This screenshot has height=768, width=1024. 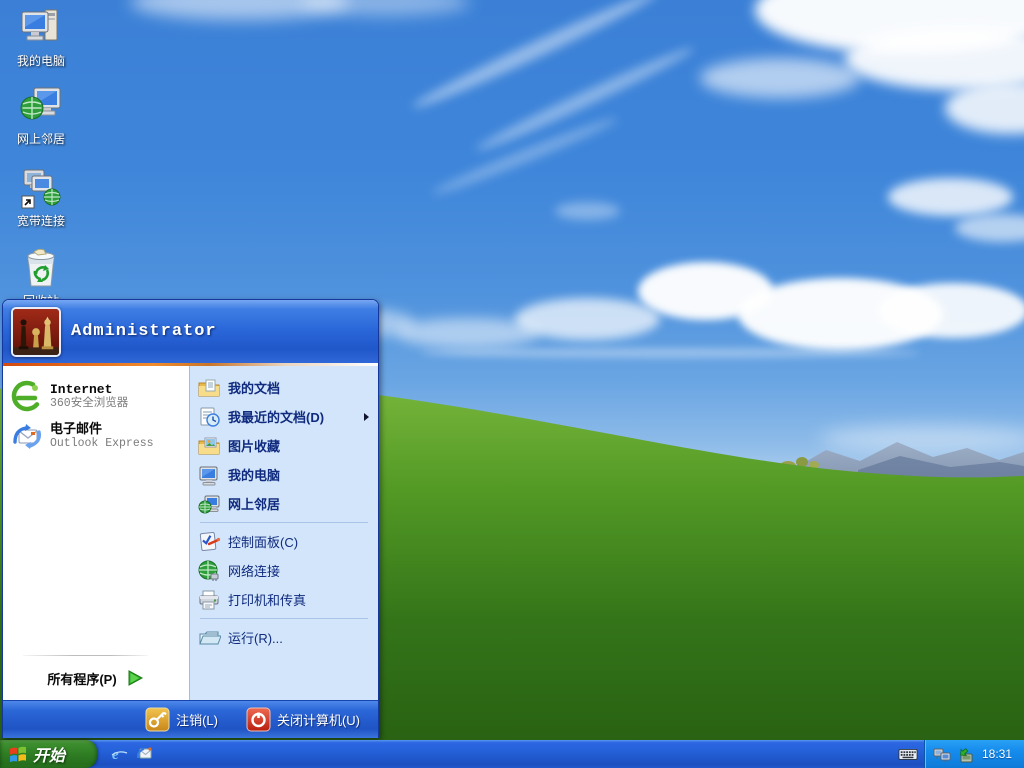 I want to click on desktop-icon-label: 网上邻居, so click(x=40, y=139).